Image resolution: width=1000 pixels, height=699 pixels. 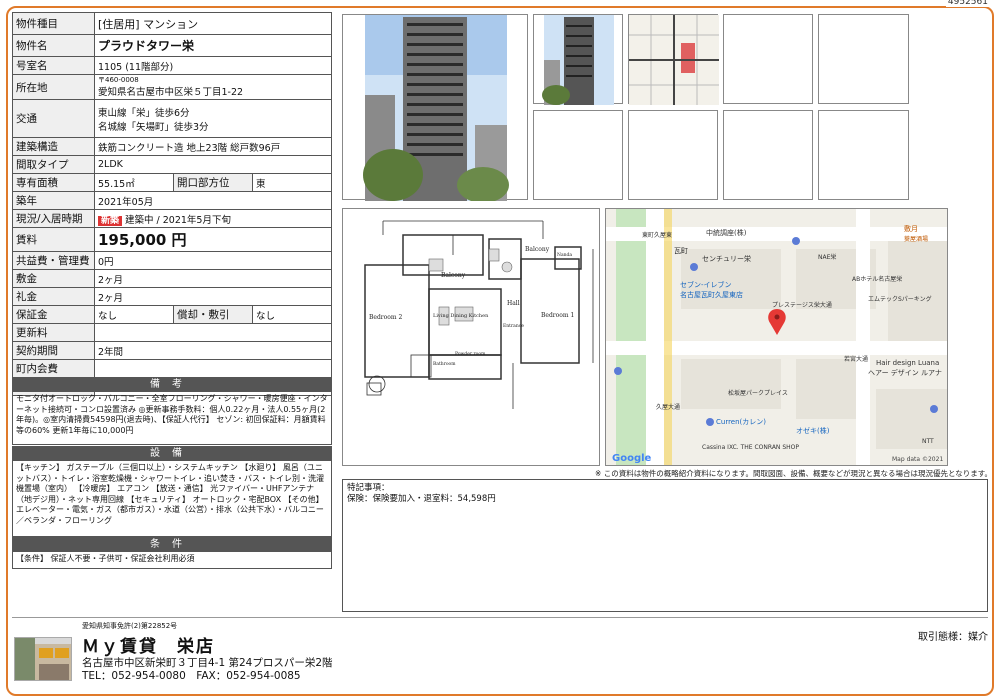 What do you see at coordinates (213, 45) in the screenshot?
I see `property-name: プラウドタワー栄` at bounding box center [213, 45].